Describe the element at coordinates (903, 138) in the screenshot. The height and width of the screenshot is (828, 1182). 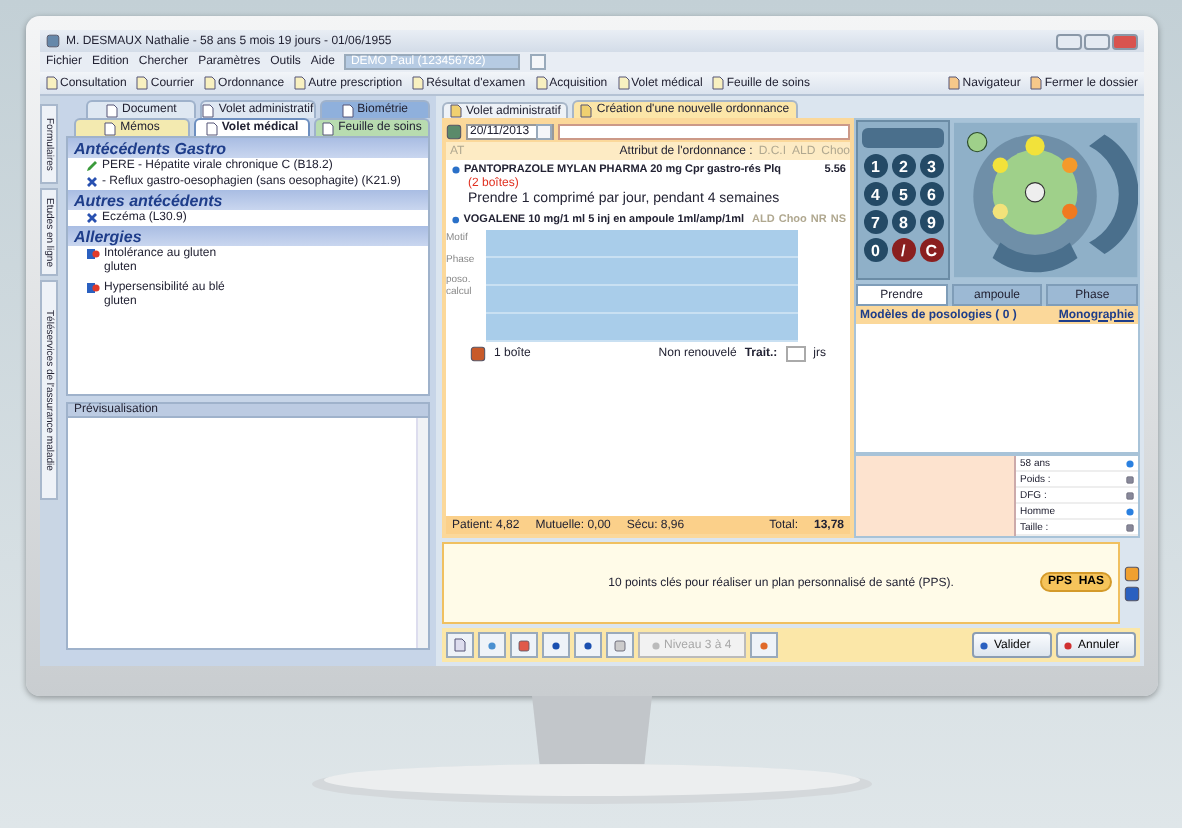
I see `keypad-display` at that location.